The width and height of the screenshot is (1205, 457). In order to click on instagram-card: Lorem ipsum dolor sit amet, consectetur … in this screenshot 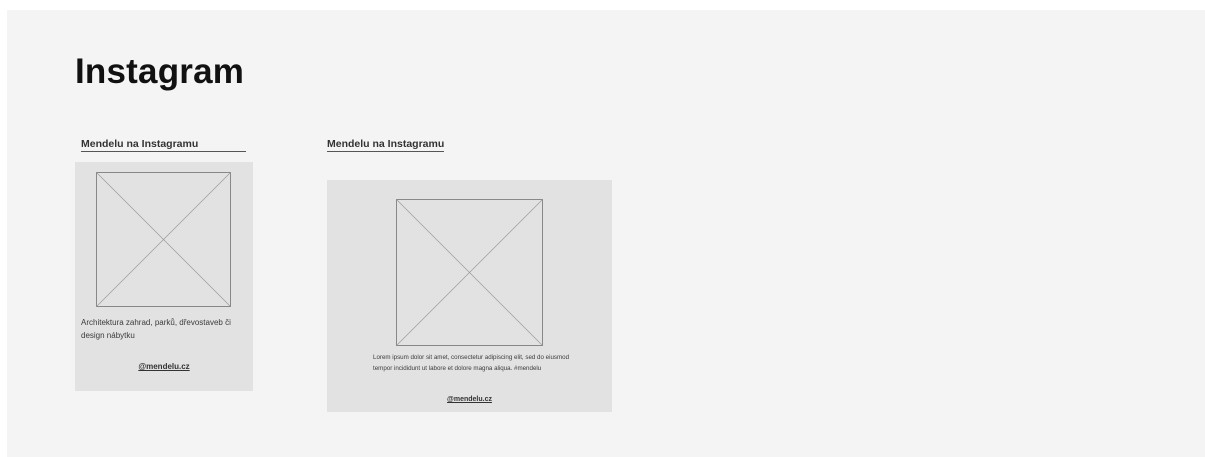, I will do `click(469, 296)`.